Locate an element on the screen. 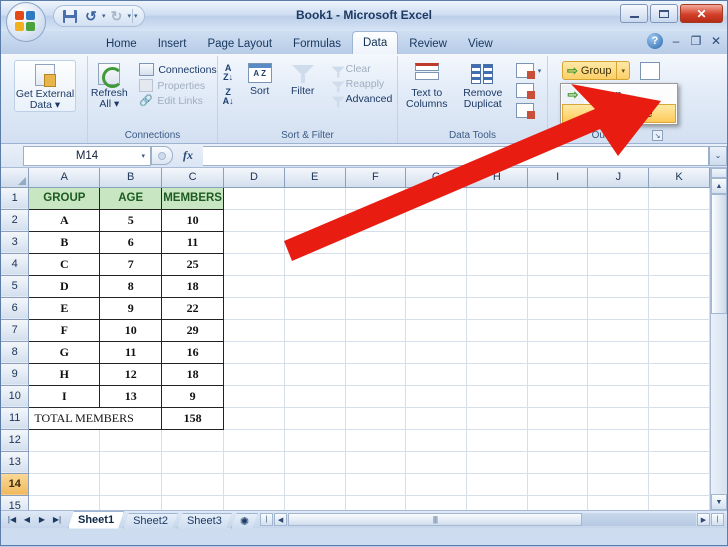 Image resolution: width=728 pixels, height=547 pixels. cell-H4 is located at coordinates (497, 264).